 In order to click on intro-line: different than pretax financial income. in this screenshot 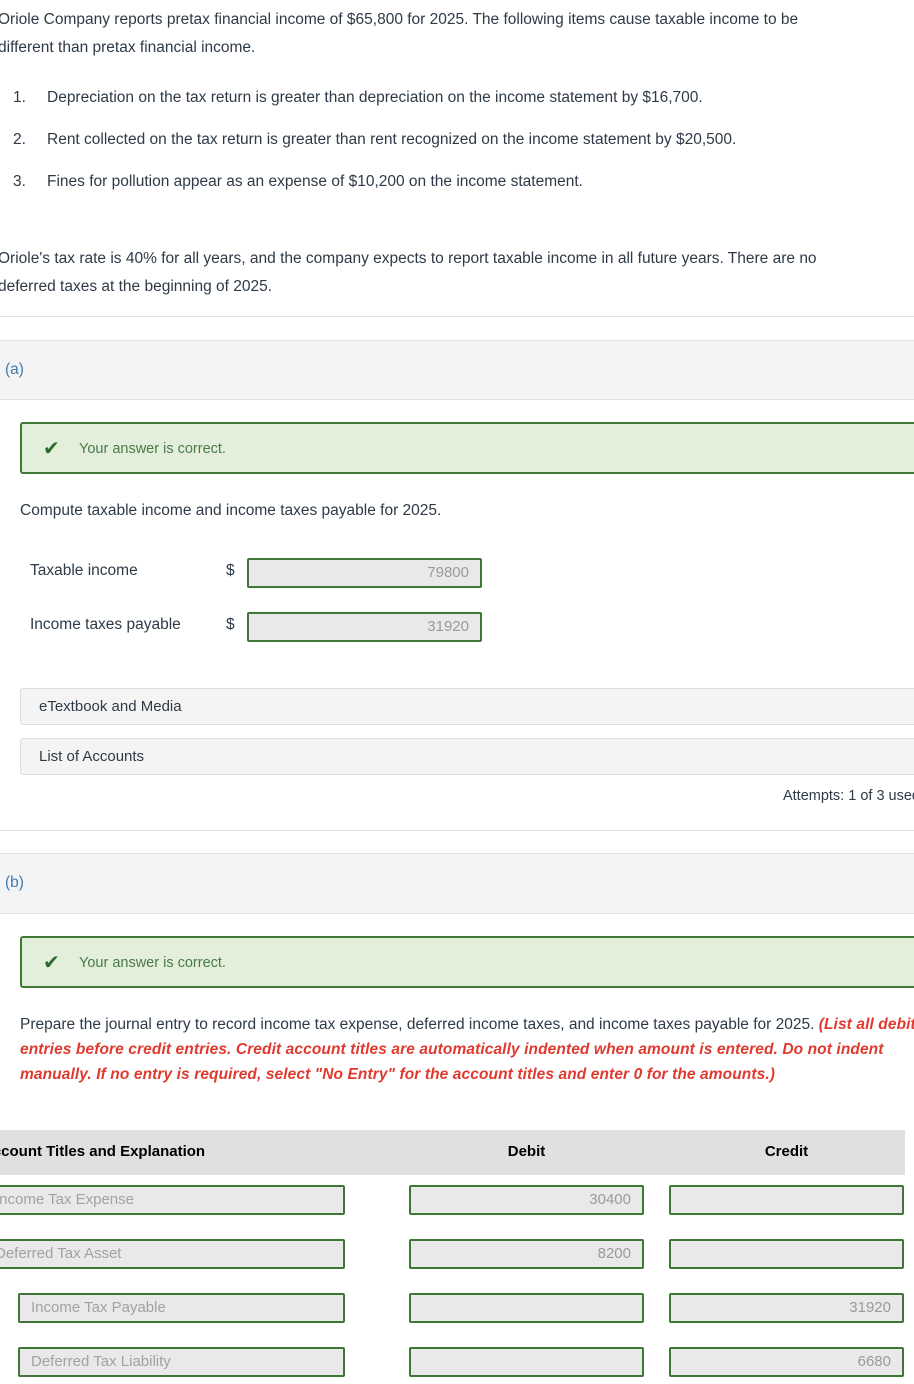, I will do `click(128, 47)`.